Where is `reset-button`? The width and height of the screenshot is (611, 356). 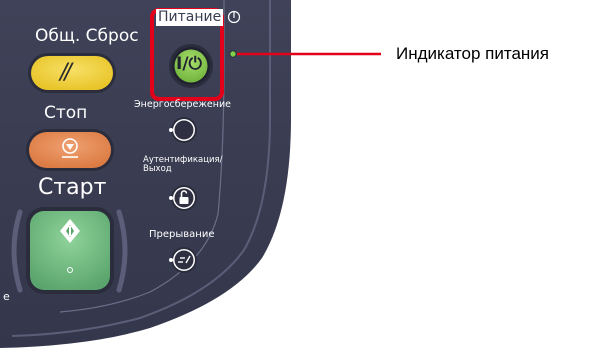
reset-button is located at coordinates (72, 73).